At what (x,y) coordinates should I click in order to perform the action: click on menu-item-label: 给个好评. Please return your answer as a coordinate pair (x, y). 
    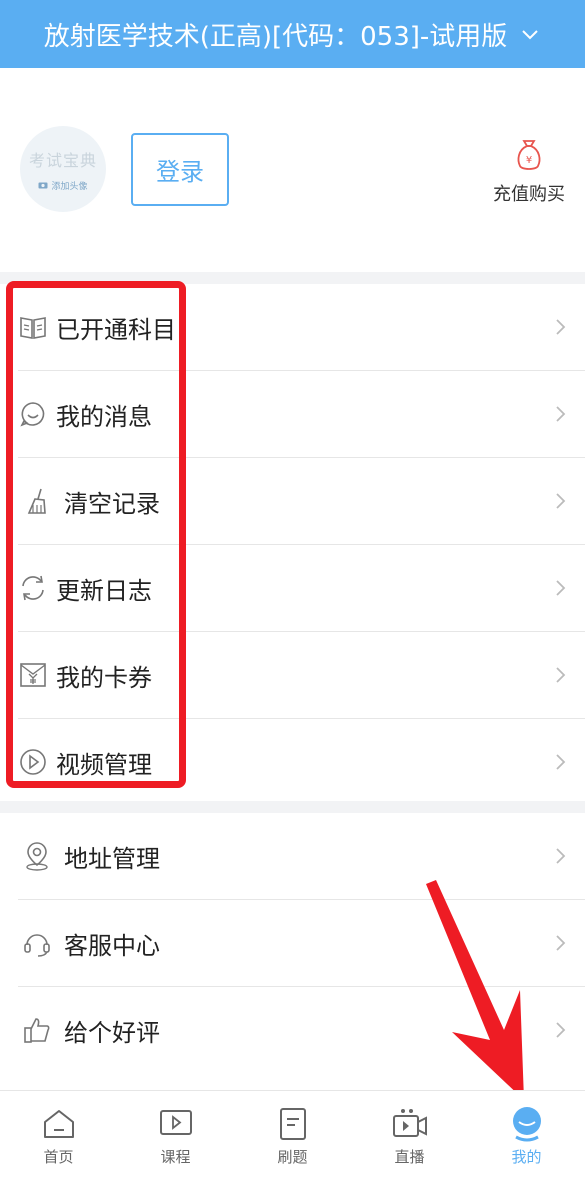
    Looking at the image, I should click on (112, 1032).